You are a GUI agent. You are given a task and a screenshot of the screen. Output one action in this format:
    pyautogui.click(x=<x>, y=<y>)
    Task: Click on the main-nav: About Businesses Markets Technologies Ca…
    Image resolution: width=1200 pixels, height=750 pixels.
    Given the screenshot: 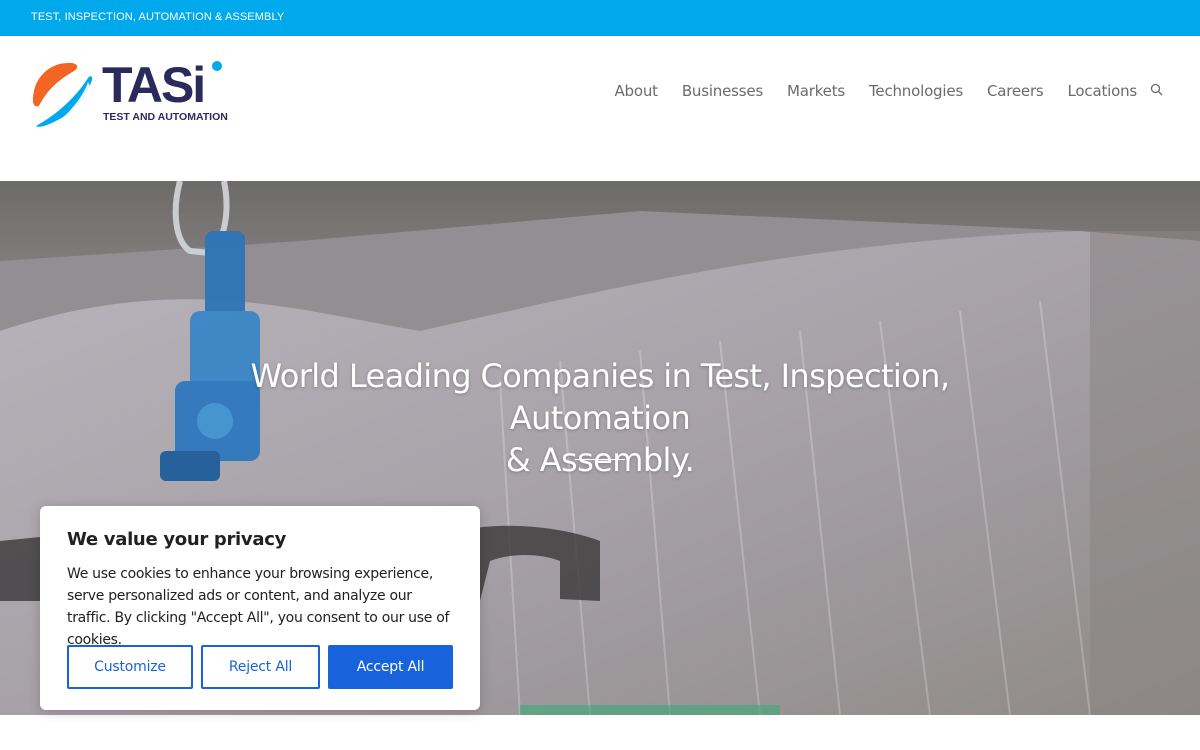 What is the action you would take?
    pyautogui.click(x=863, y=91)
    